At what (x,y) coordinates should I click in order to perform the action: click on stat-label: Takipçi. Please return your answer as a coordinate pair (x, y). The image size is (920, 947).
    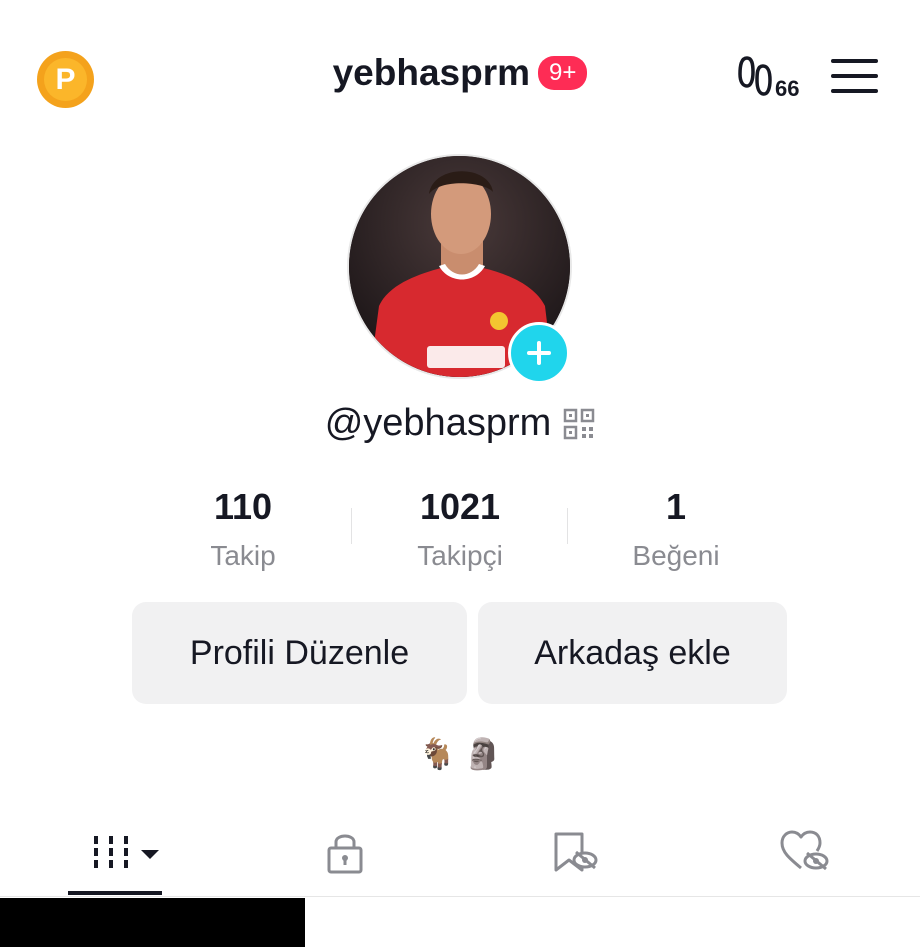
    Looking at the image, I should click on (460, 555).